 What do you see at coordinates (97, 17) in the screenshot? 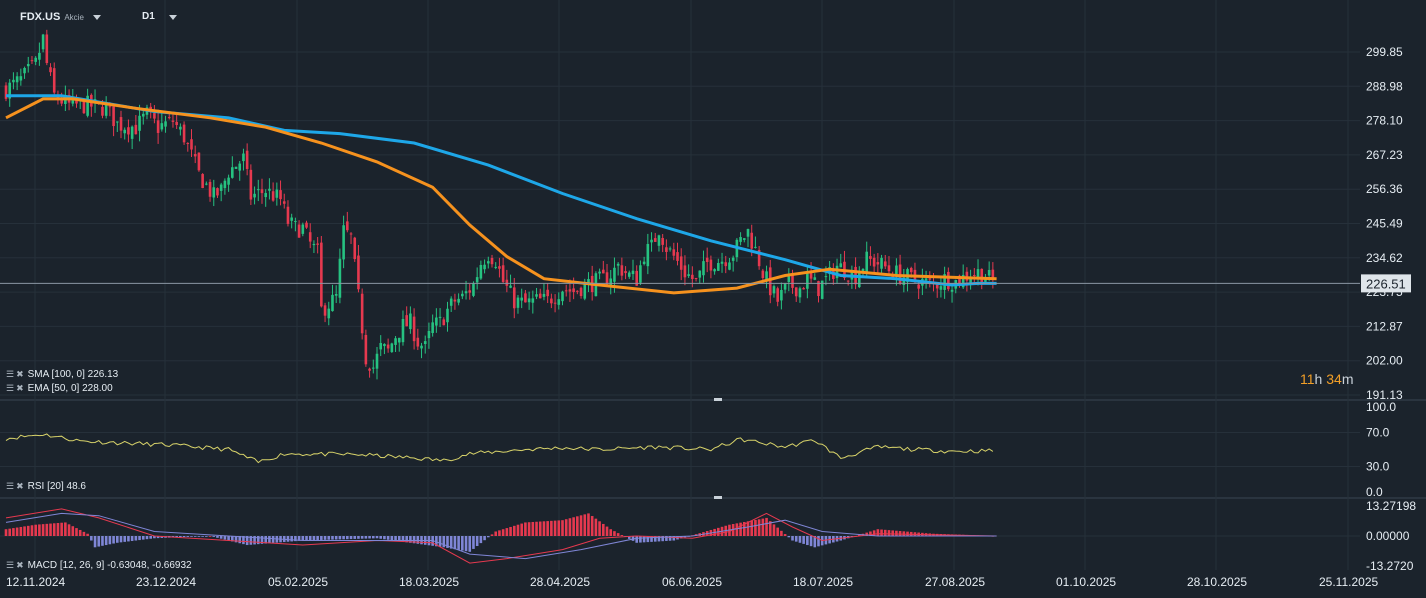
I see `symbol-dropdown-icon` at bounding box center [97, 17].